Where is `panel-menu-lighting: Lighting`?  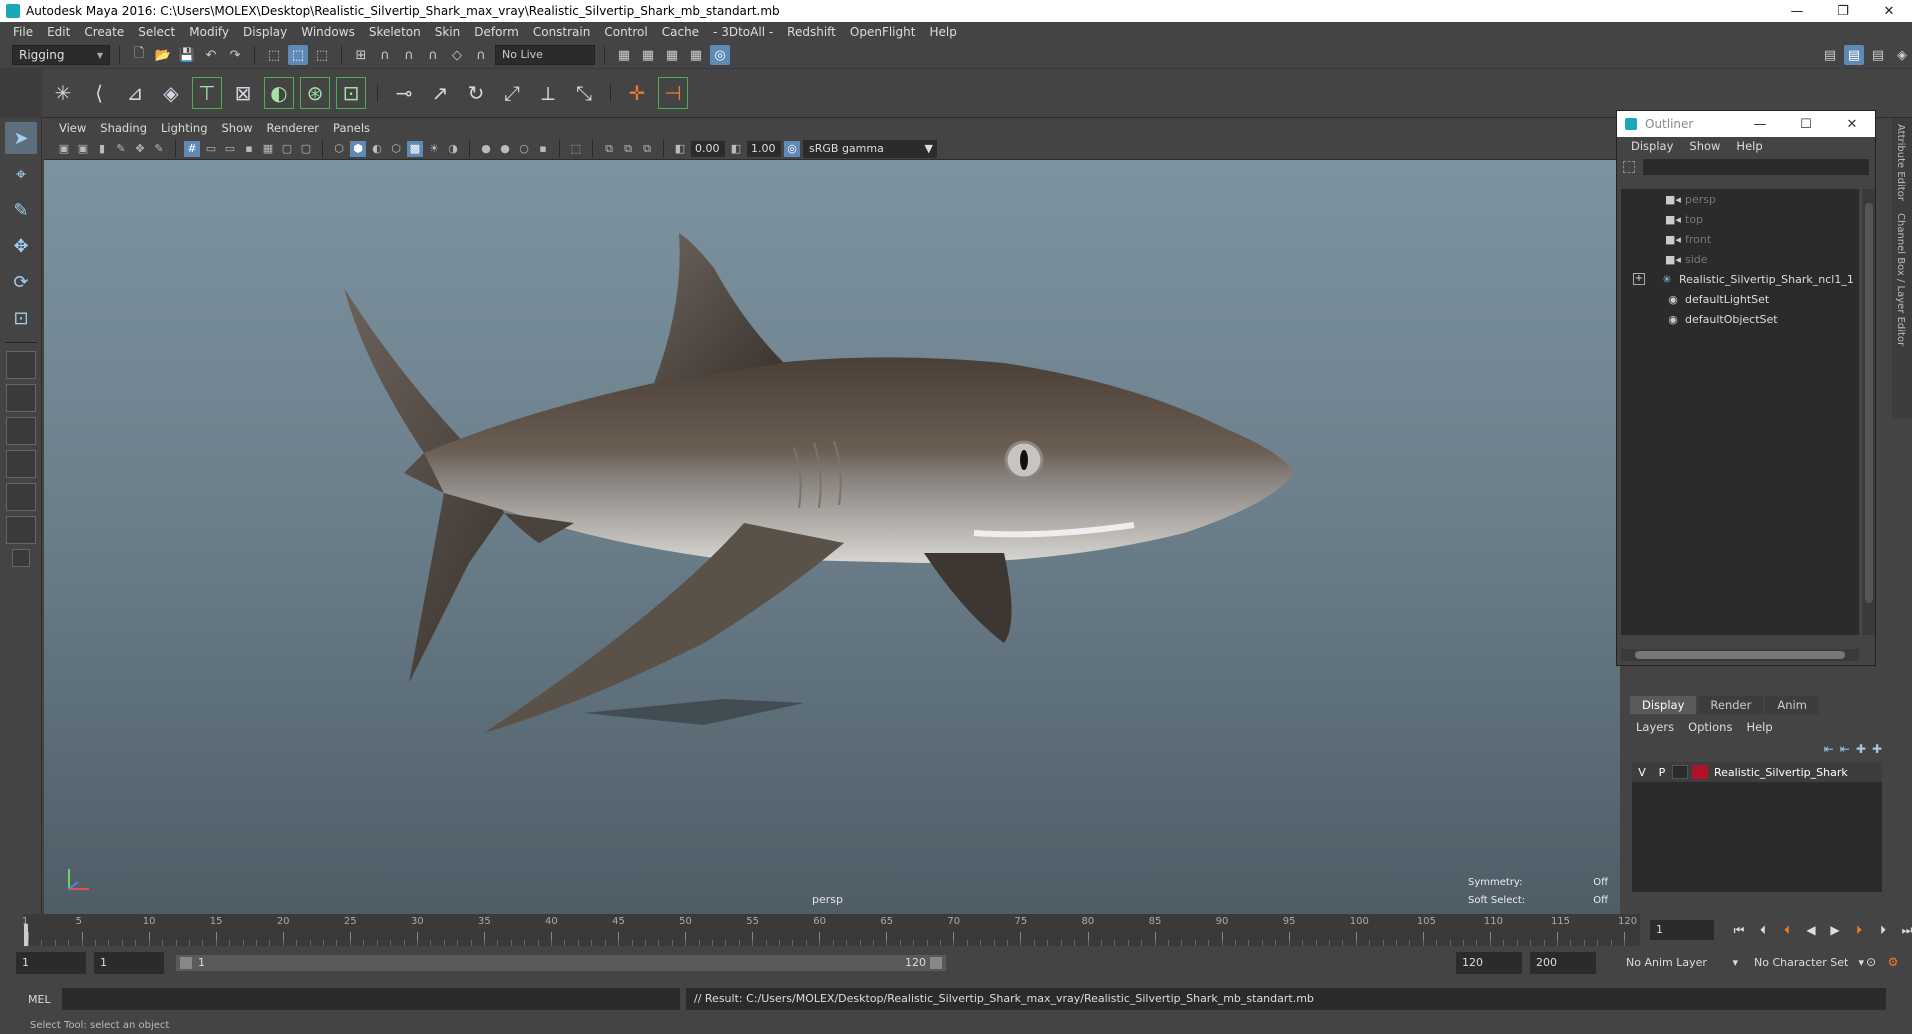 panel-menu-lighting: Lighting is located at coordinates (184, 128).